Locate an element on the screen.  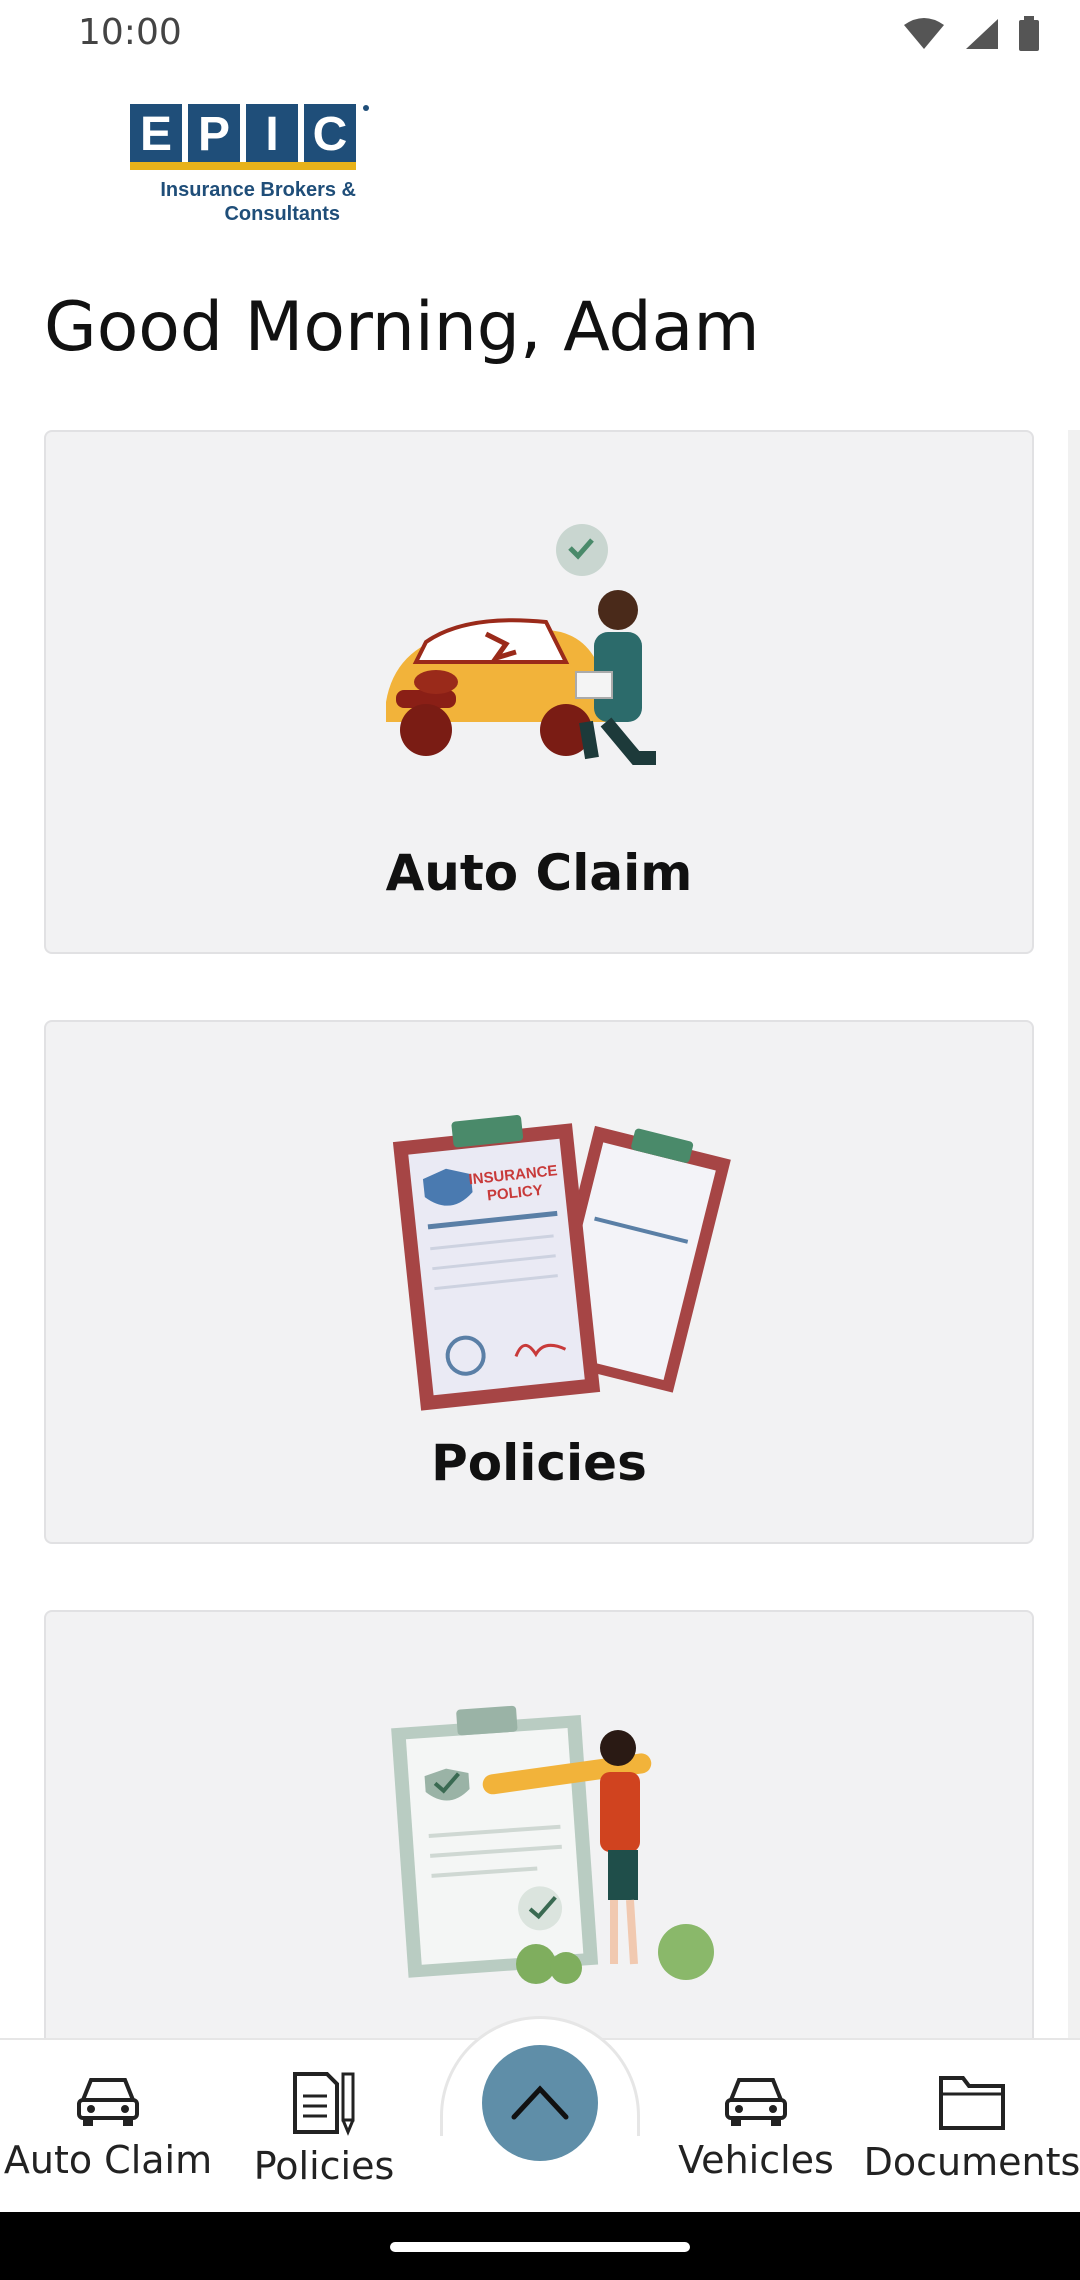
svg-text: I is located at coordinates (271, 134).